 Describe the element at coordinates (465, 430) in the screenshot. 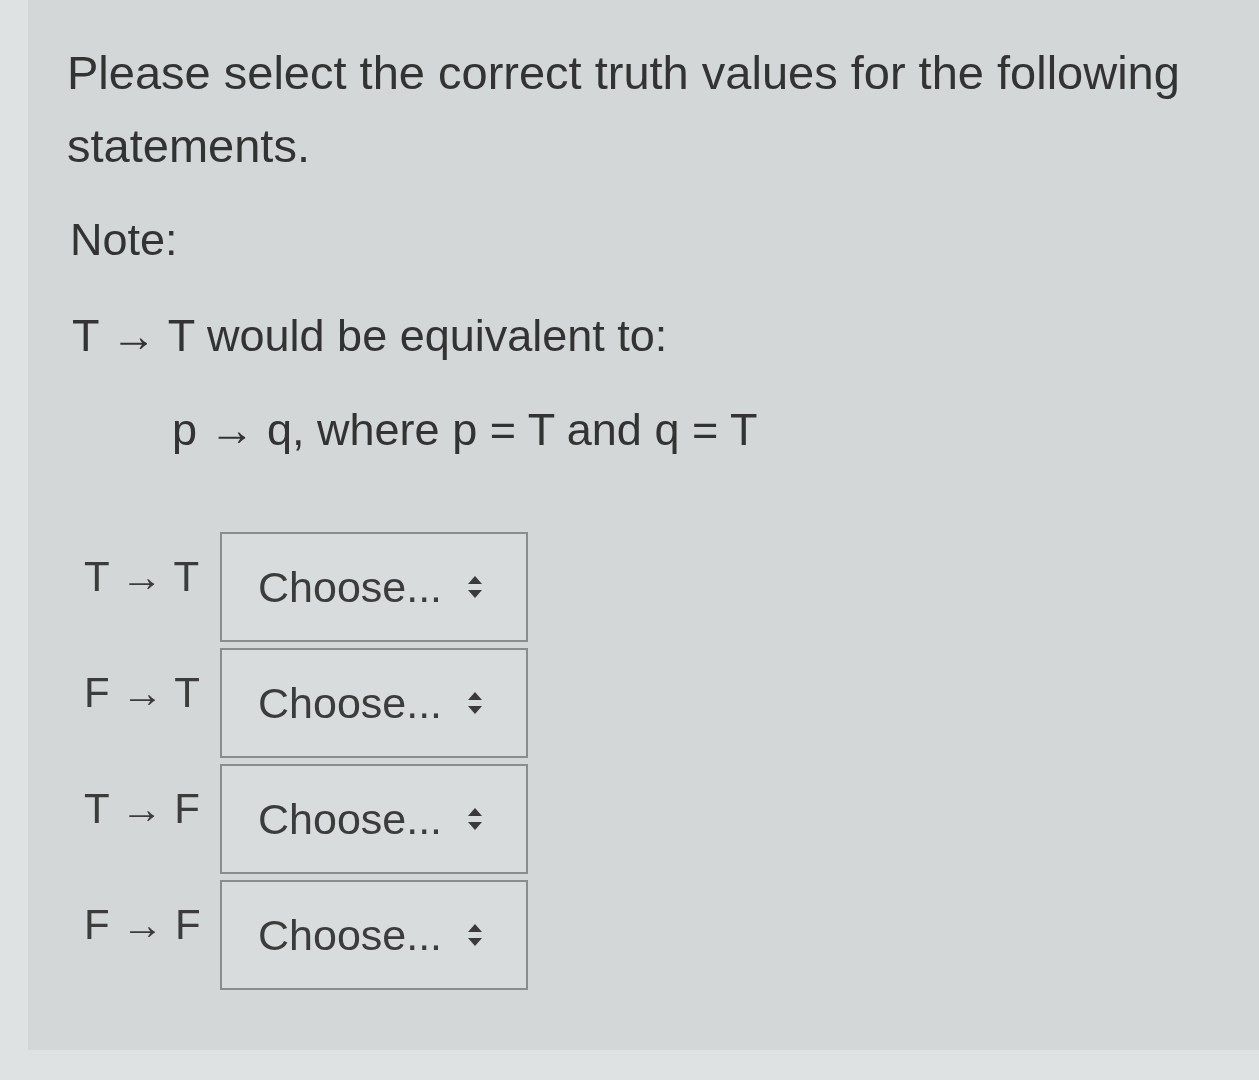

I see `note-explanation: p → q, where p = T and q = T` at that location.